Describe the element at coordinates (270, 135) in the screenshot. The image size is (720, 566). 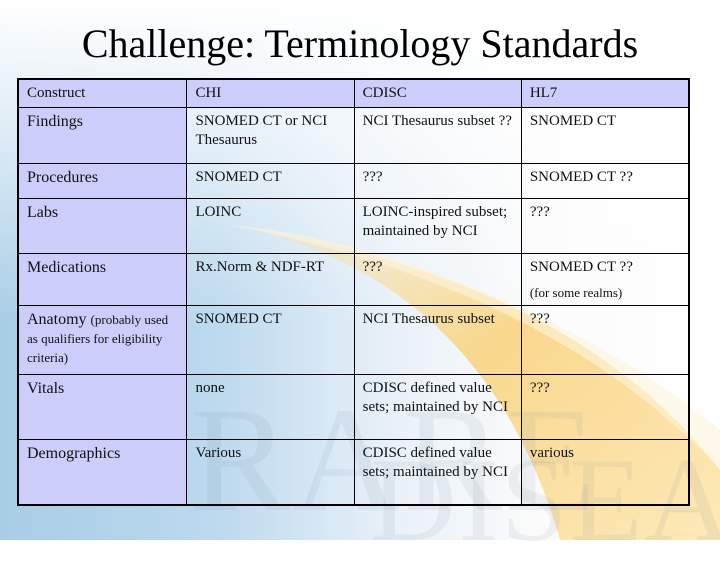
I see `chi-cell: SNOMED CT or NCI Thesaurus` at that location.